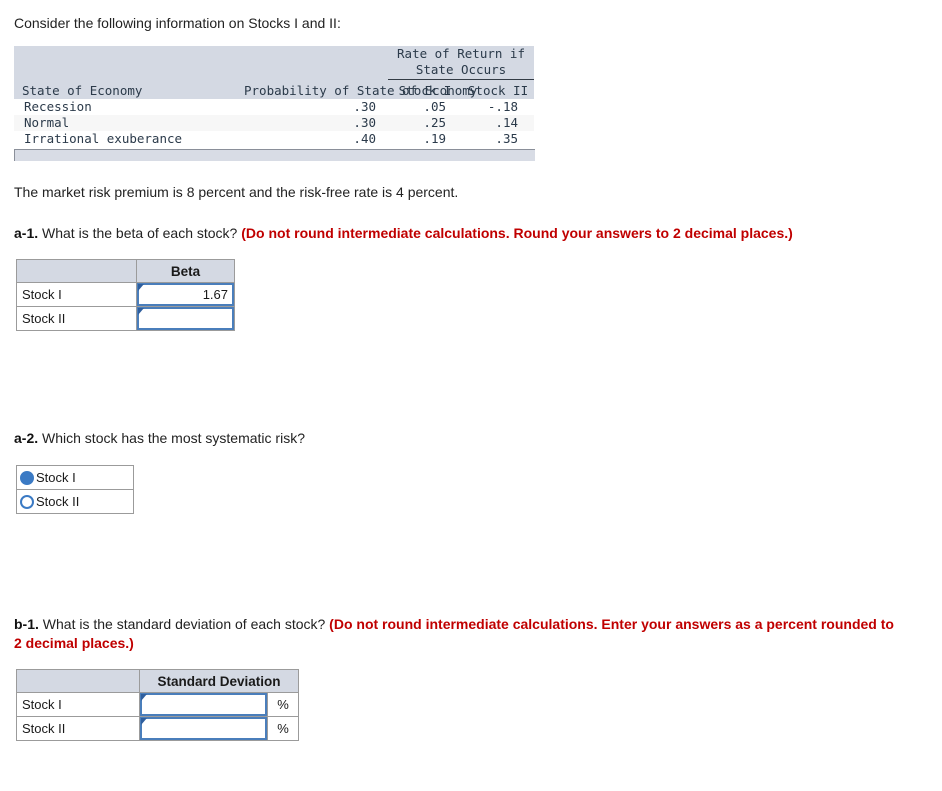 The height and width of the screenshot is (791, 942). Describe the element at coordinates (76, 271) in the screenshot. I see `beta-blank-header` at that location.